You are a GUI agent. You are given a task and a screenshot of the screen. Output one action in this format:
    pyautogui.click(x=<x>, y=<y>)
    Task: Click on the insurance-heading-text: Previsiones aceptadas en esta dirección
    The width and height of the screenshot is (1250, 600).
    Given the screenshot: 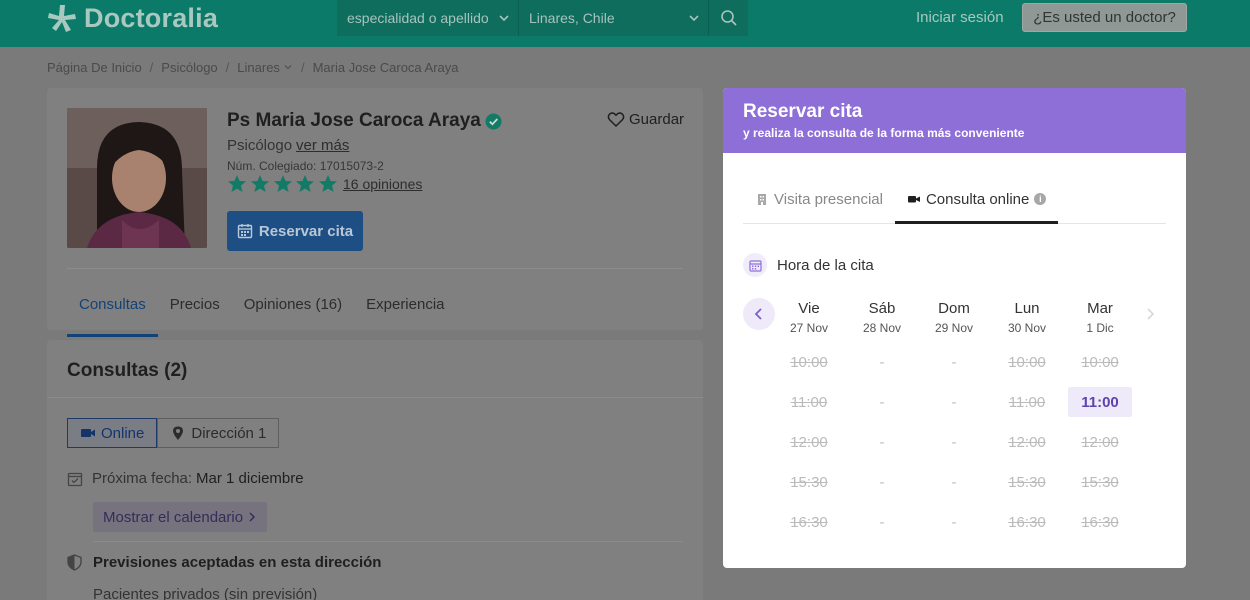 What is the action you would take?
    pyautogui.click(x=237, y=562)
    